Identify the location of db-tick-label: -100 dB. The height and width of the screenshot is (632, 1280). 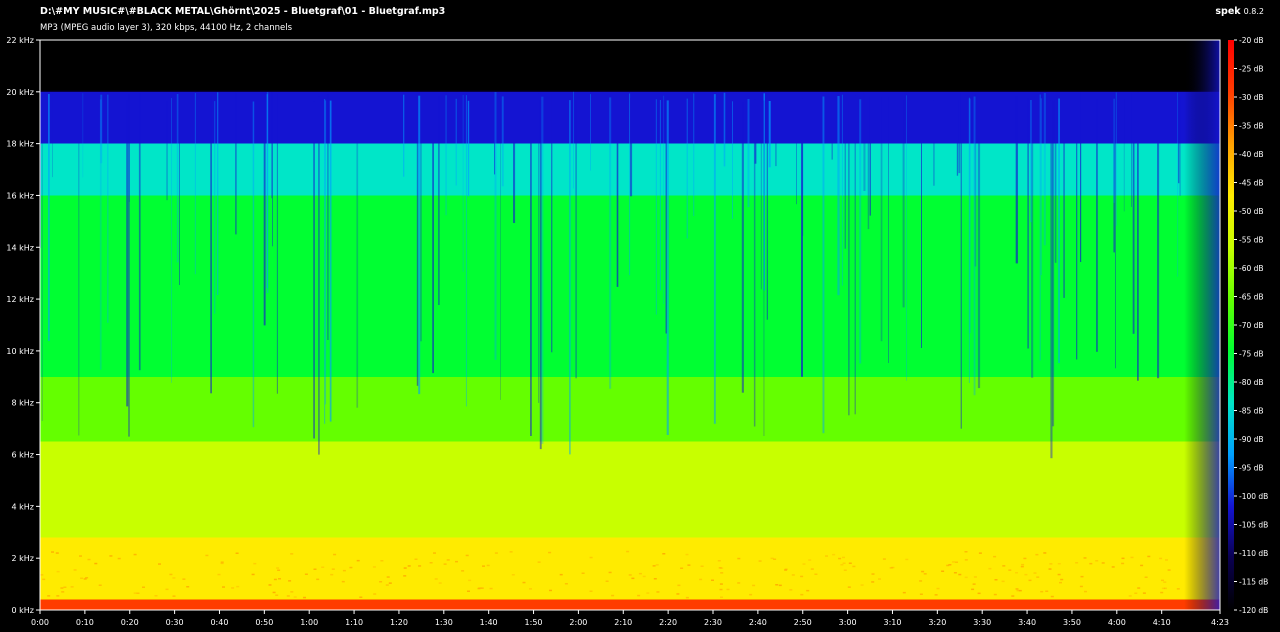
(1253, 496).